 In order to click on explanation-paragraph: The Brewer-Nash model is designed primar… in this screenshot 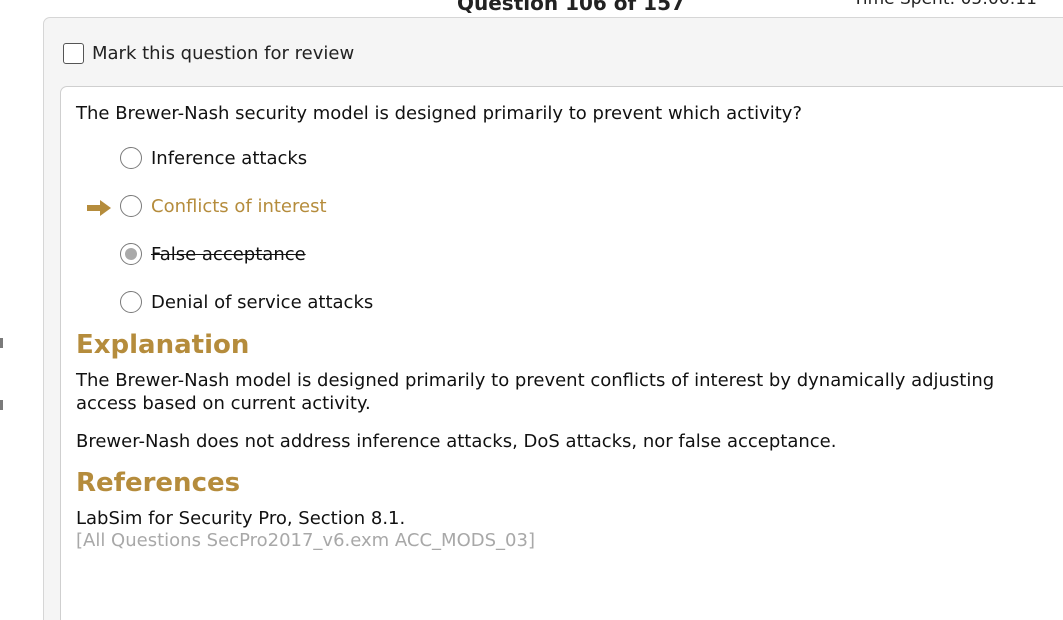, I will do `click(535, 392)`.